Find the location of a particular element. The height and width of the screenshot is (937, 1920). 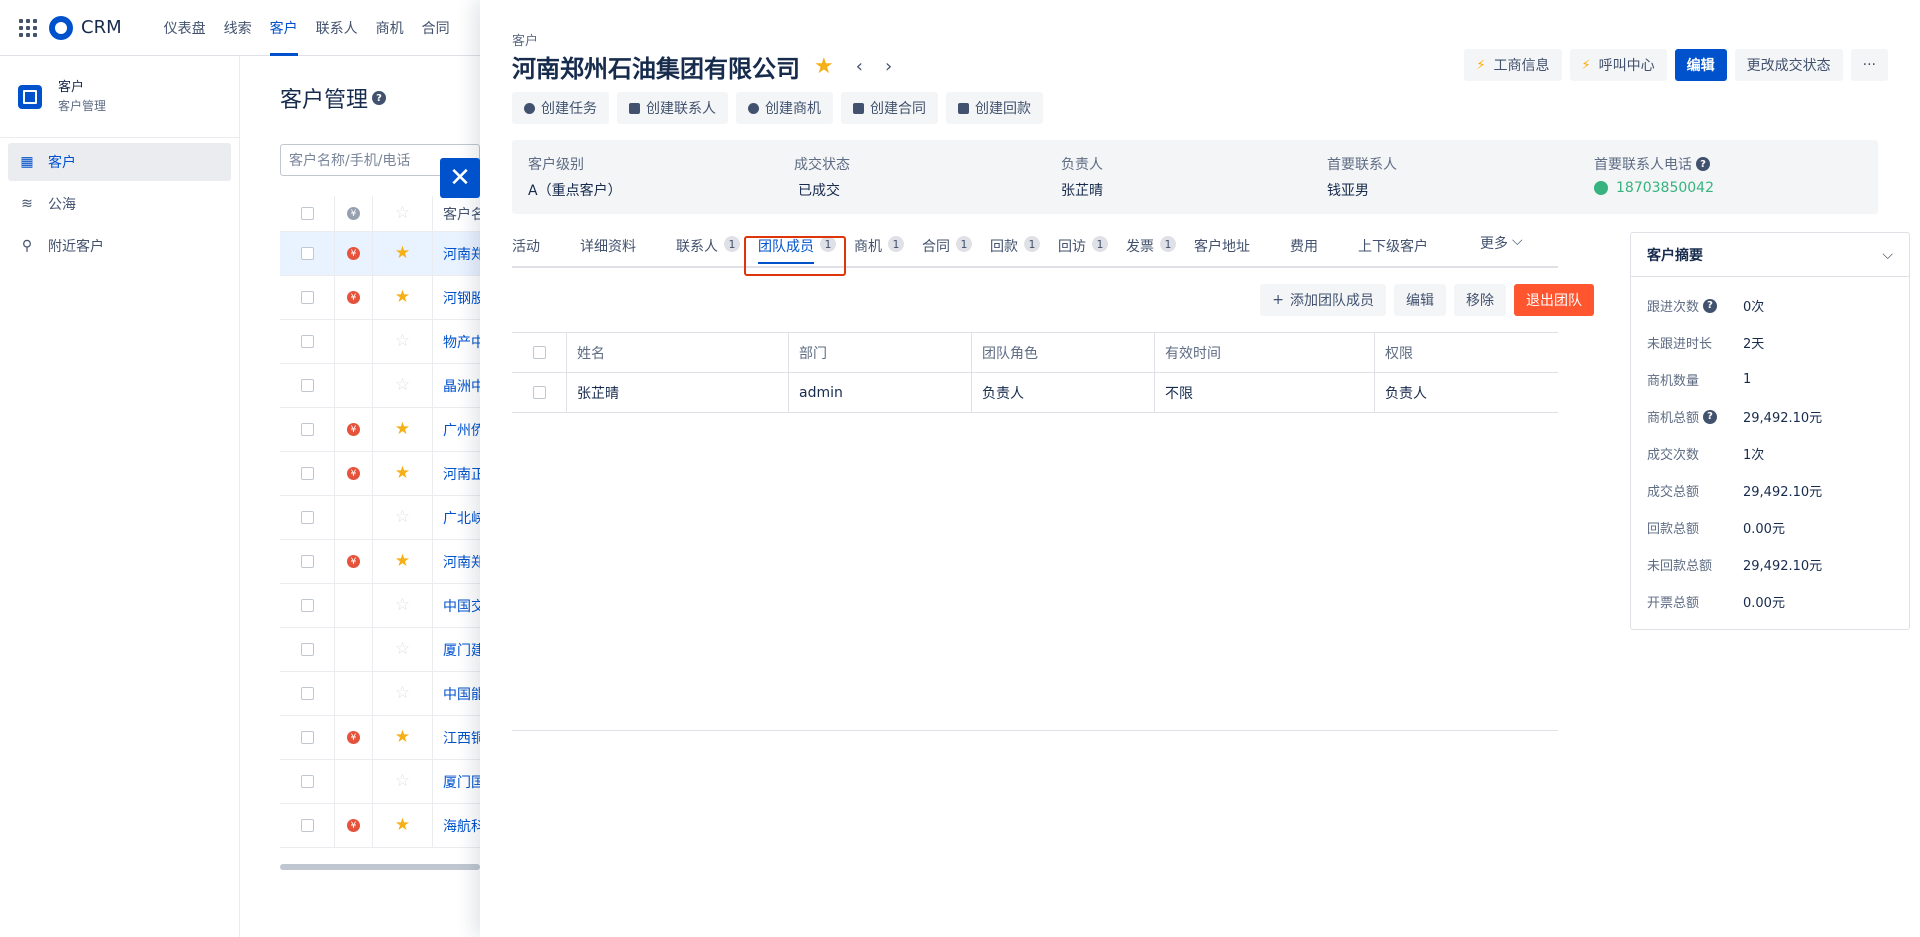

add-team-member-button: + 添加团队成员 is located at coordinates (1323, 300).